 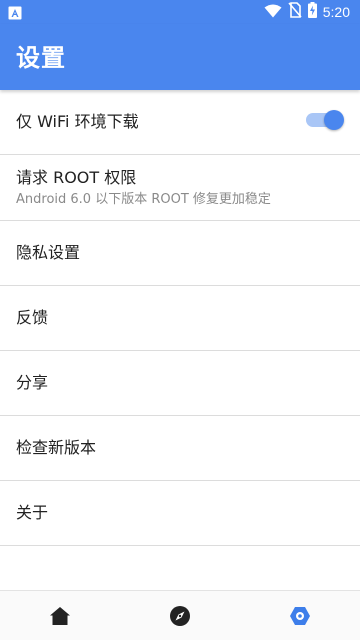 What do you see at coordinates (143, 199) in the screenshot?
I see `setting-summary: Android 6.0 以下版本 ROOT 修复更加稳定` at bounding box center [143, 199].